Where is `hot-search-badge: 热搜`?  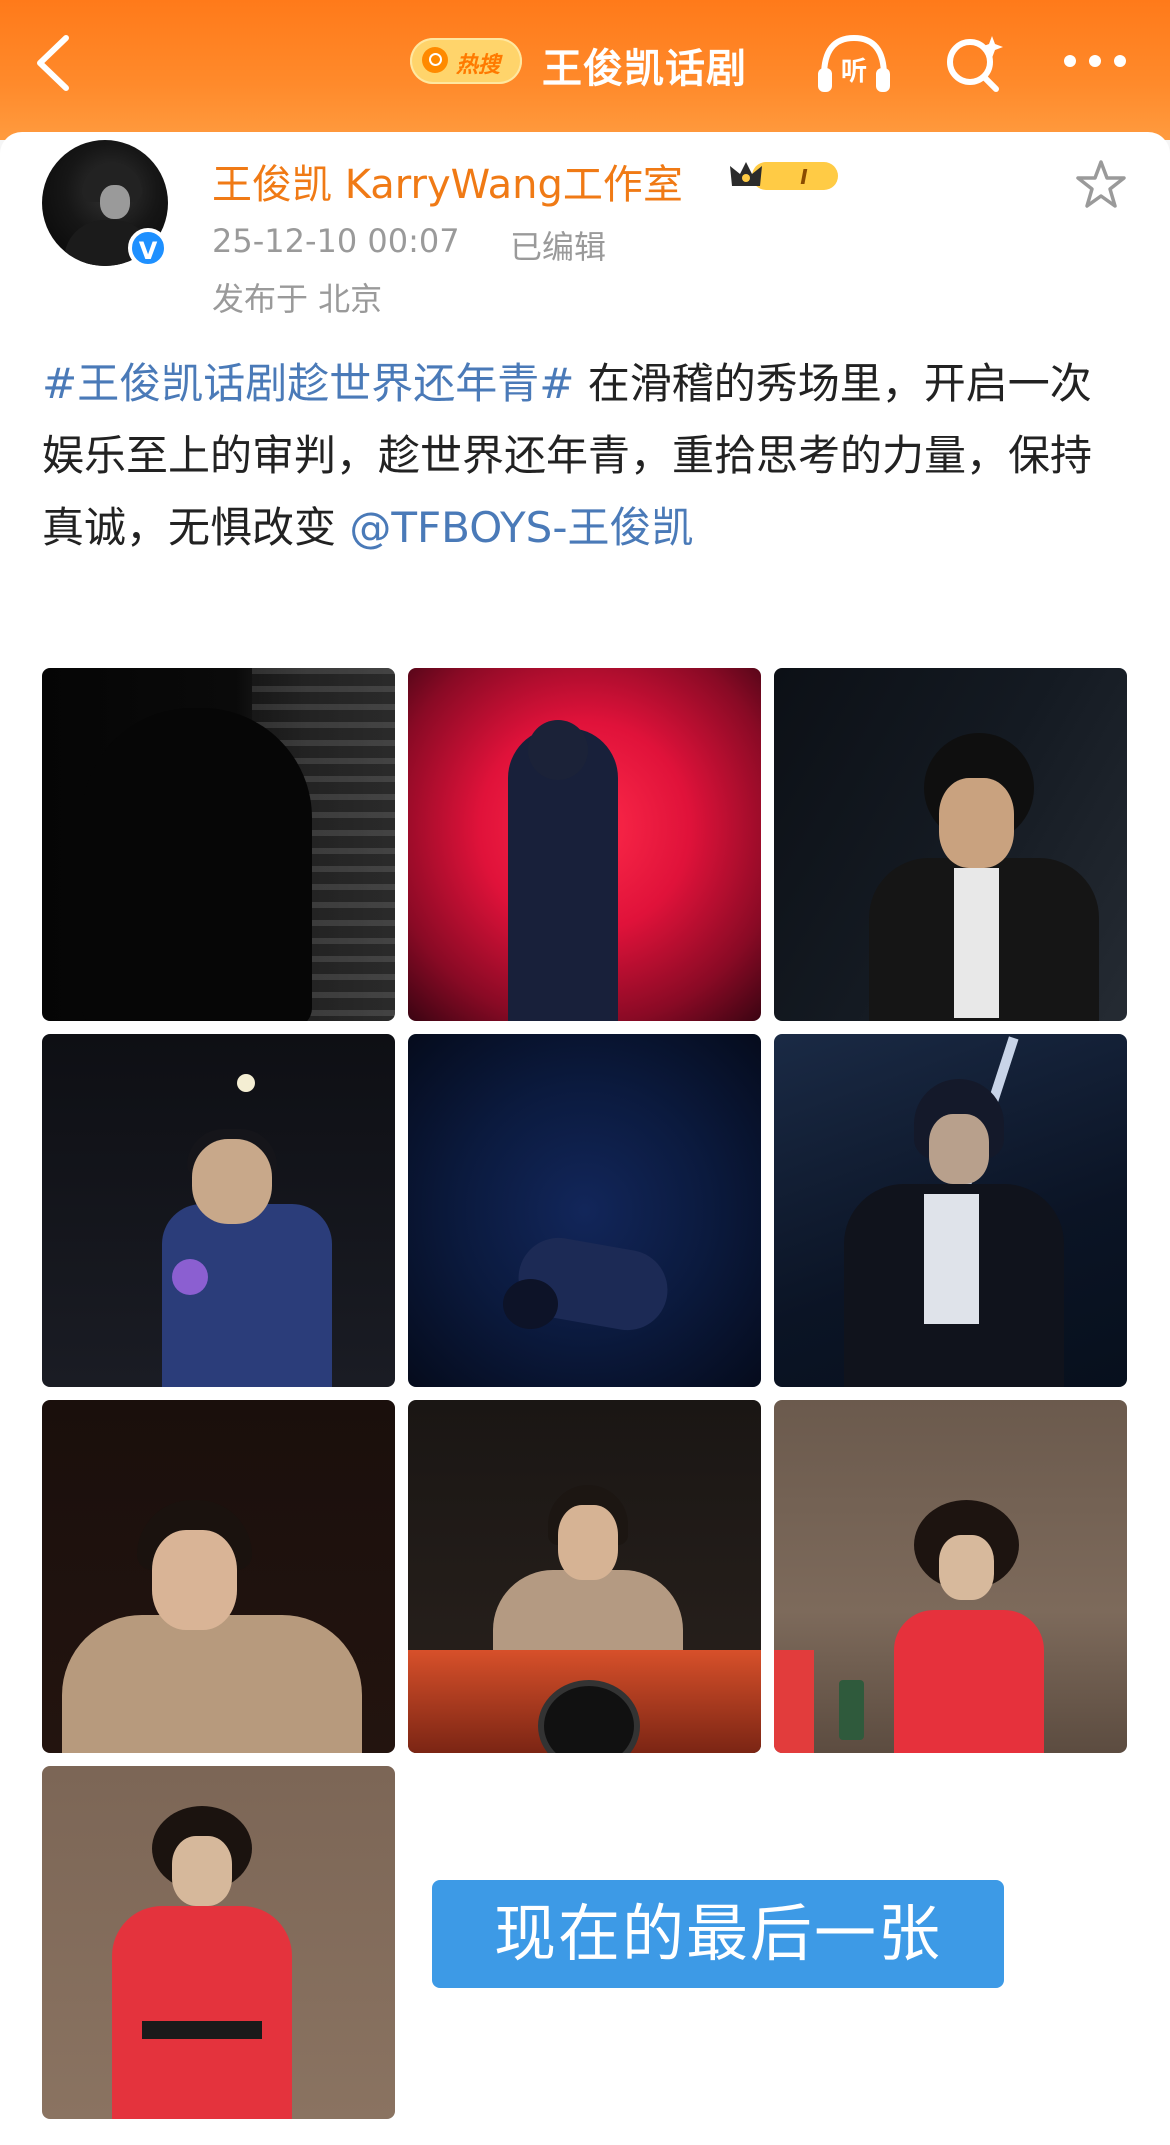 hot-search-badge: 热搜 is located at coordinates (466, 61).